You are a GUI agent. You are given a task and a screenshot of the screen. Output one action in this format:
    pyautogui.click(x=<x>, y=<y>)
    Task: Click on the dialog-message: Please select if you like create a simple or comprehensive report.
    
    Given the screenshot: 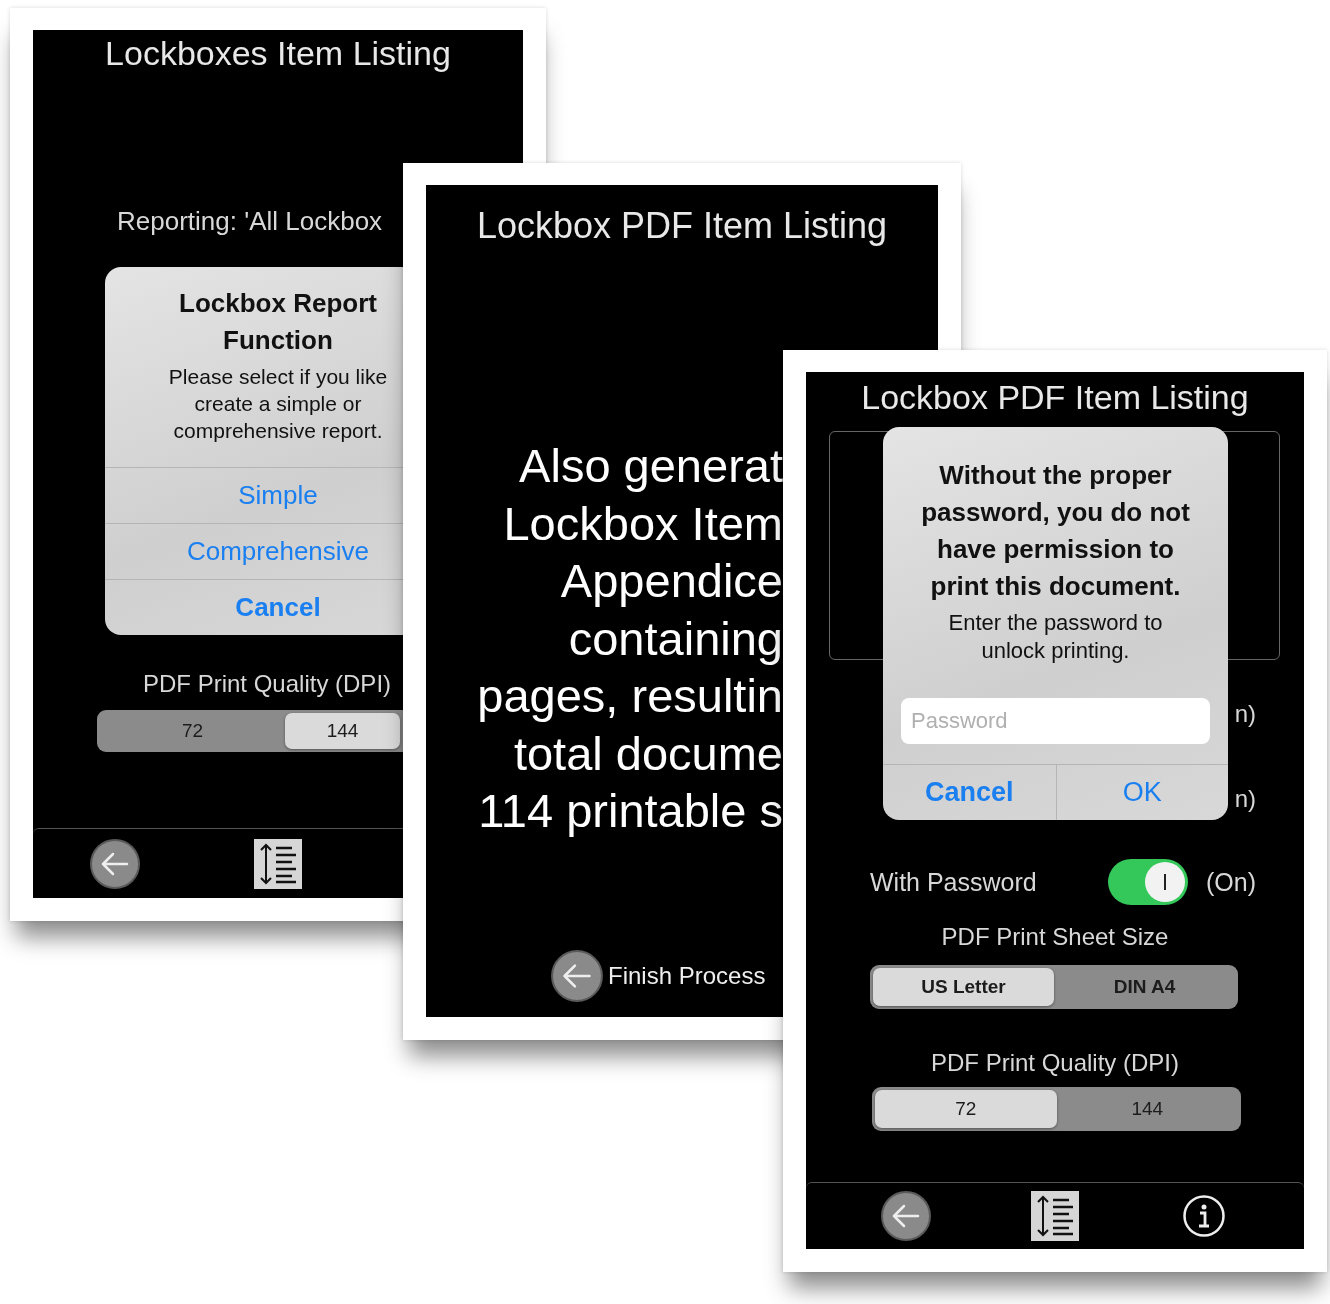 What is the action you would take?
    pyautogui.click(x=278, y=404)
    